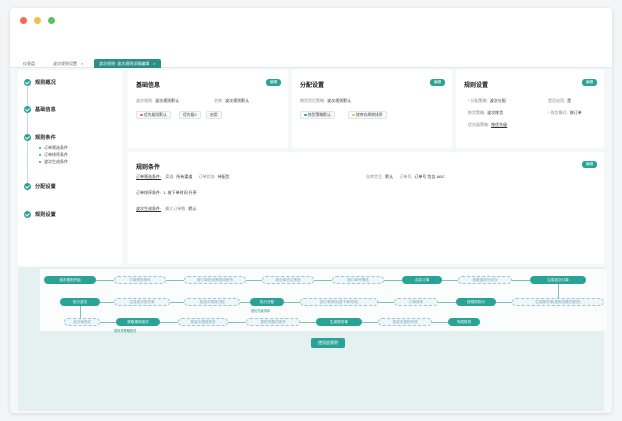  I want to click on use-rule-button: 使用此规则, so click(328, 343).